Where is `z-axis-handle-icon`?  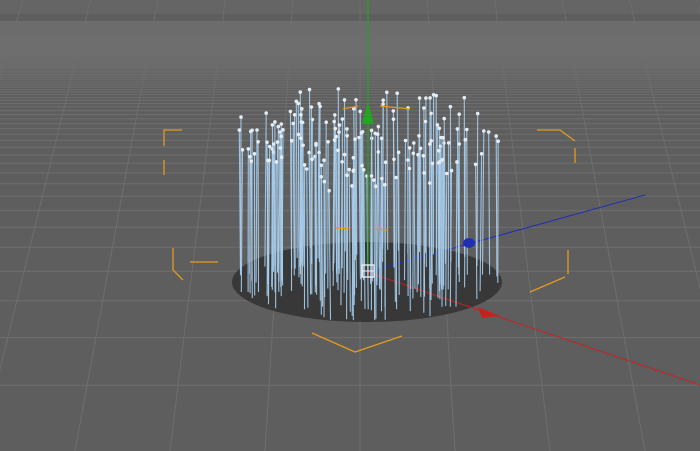
z-axis-handle-icon is located at coordinates (469, 243).